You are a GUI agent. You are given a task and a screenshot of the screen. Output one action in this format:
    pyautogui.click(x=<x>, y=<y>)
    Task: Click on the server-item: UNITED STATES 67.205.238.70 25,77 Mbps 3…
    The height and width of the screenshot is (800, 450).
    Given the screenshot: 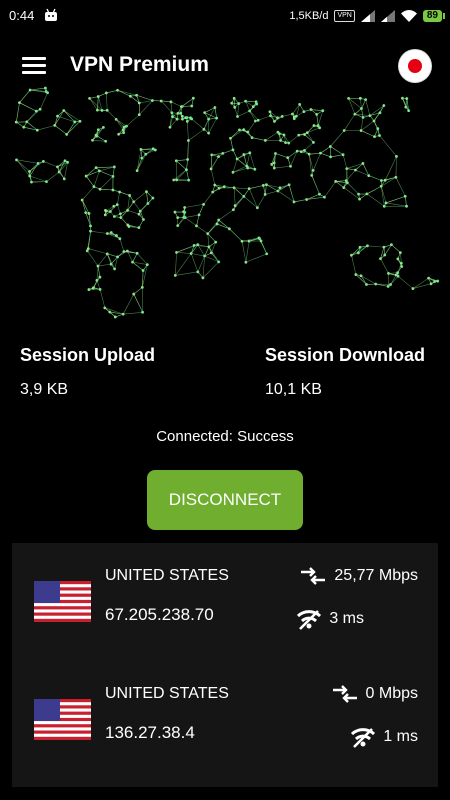 What is the action you would take?
    pyautogui.click(x=225, y=598)
    